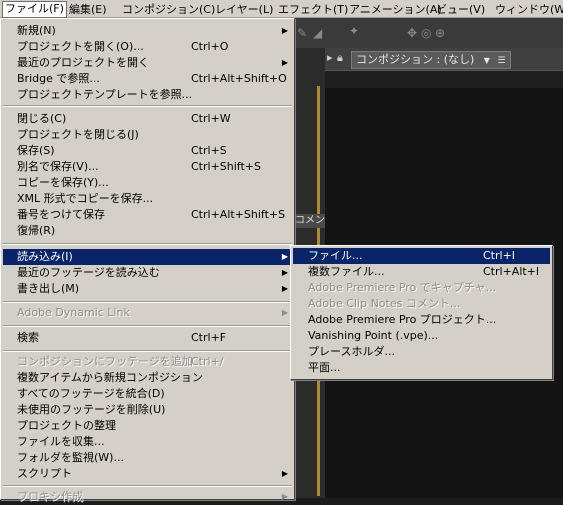 Image resolution: width=563 pixels, height=505 pixels. I want to click on menu-animation: アニメーション(A), so click(395, 9).